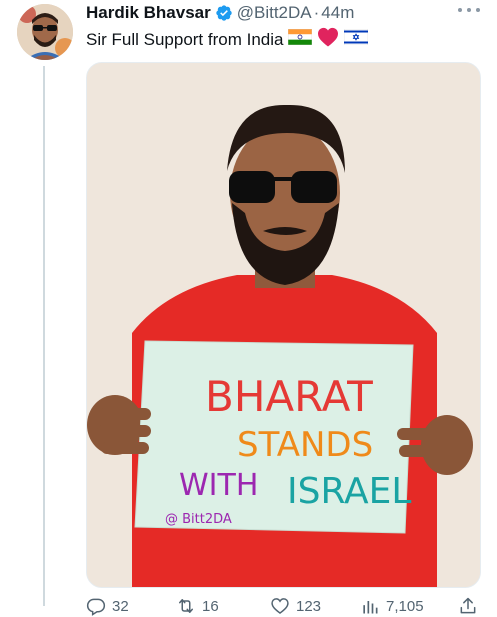  Describe the element at coordinates (469, 10) in the screenshot. I see `more-options-icon` at that location.